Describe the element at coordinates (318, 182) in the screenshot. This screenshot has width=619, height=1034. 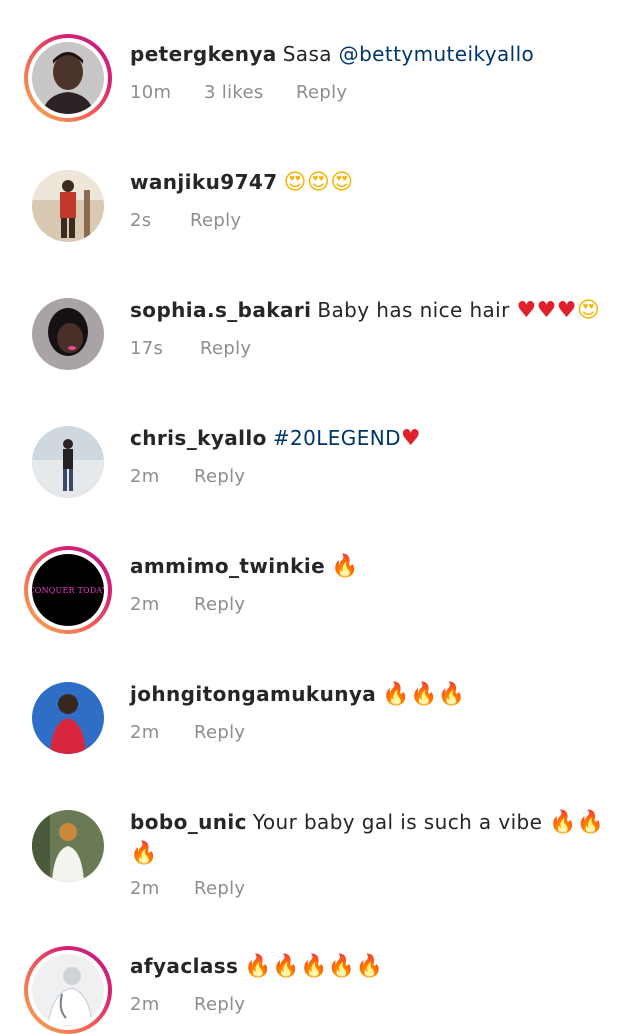
I see `heart-eyes-emoji: 😍😍😍` at that location.